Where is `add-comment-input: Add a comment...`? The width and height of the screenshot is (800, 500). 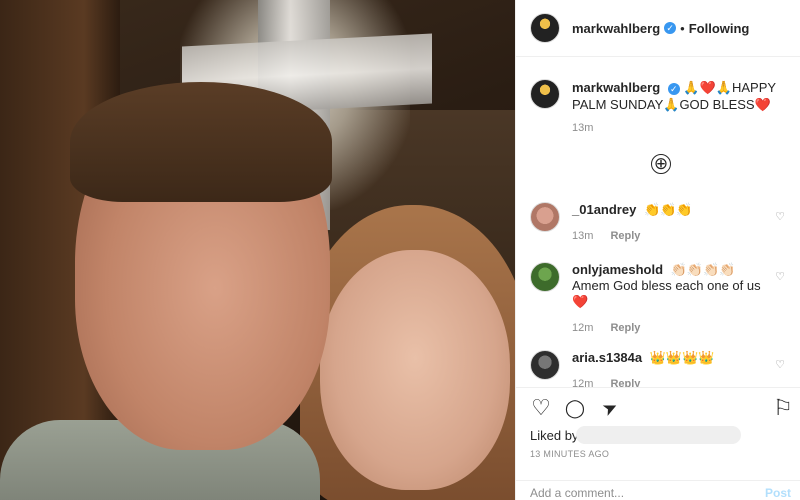 add-comment-input: Add a comment... is located at coordinates (577, 493).